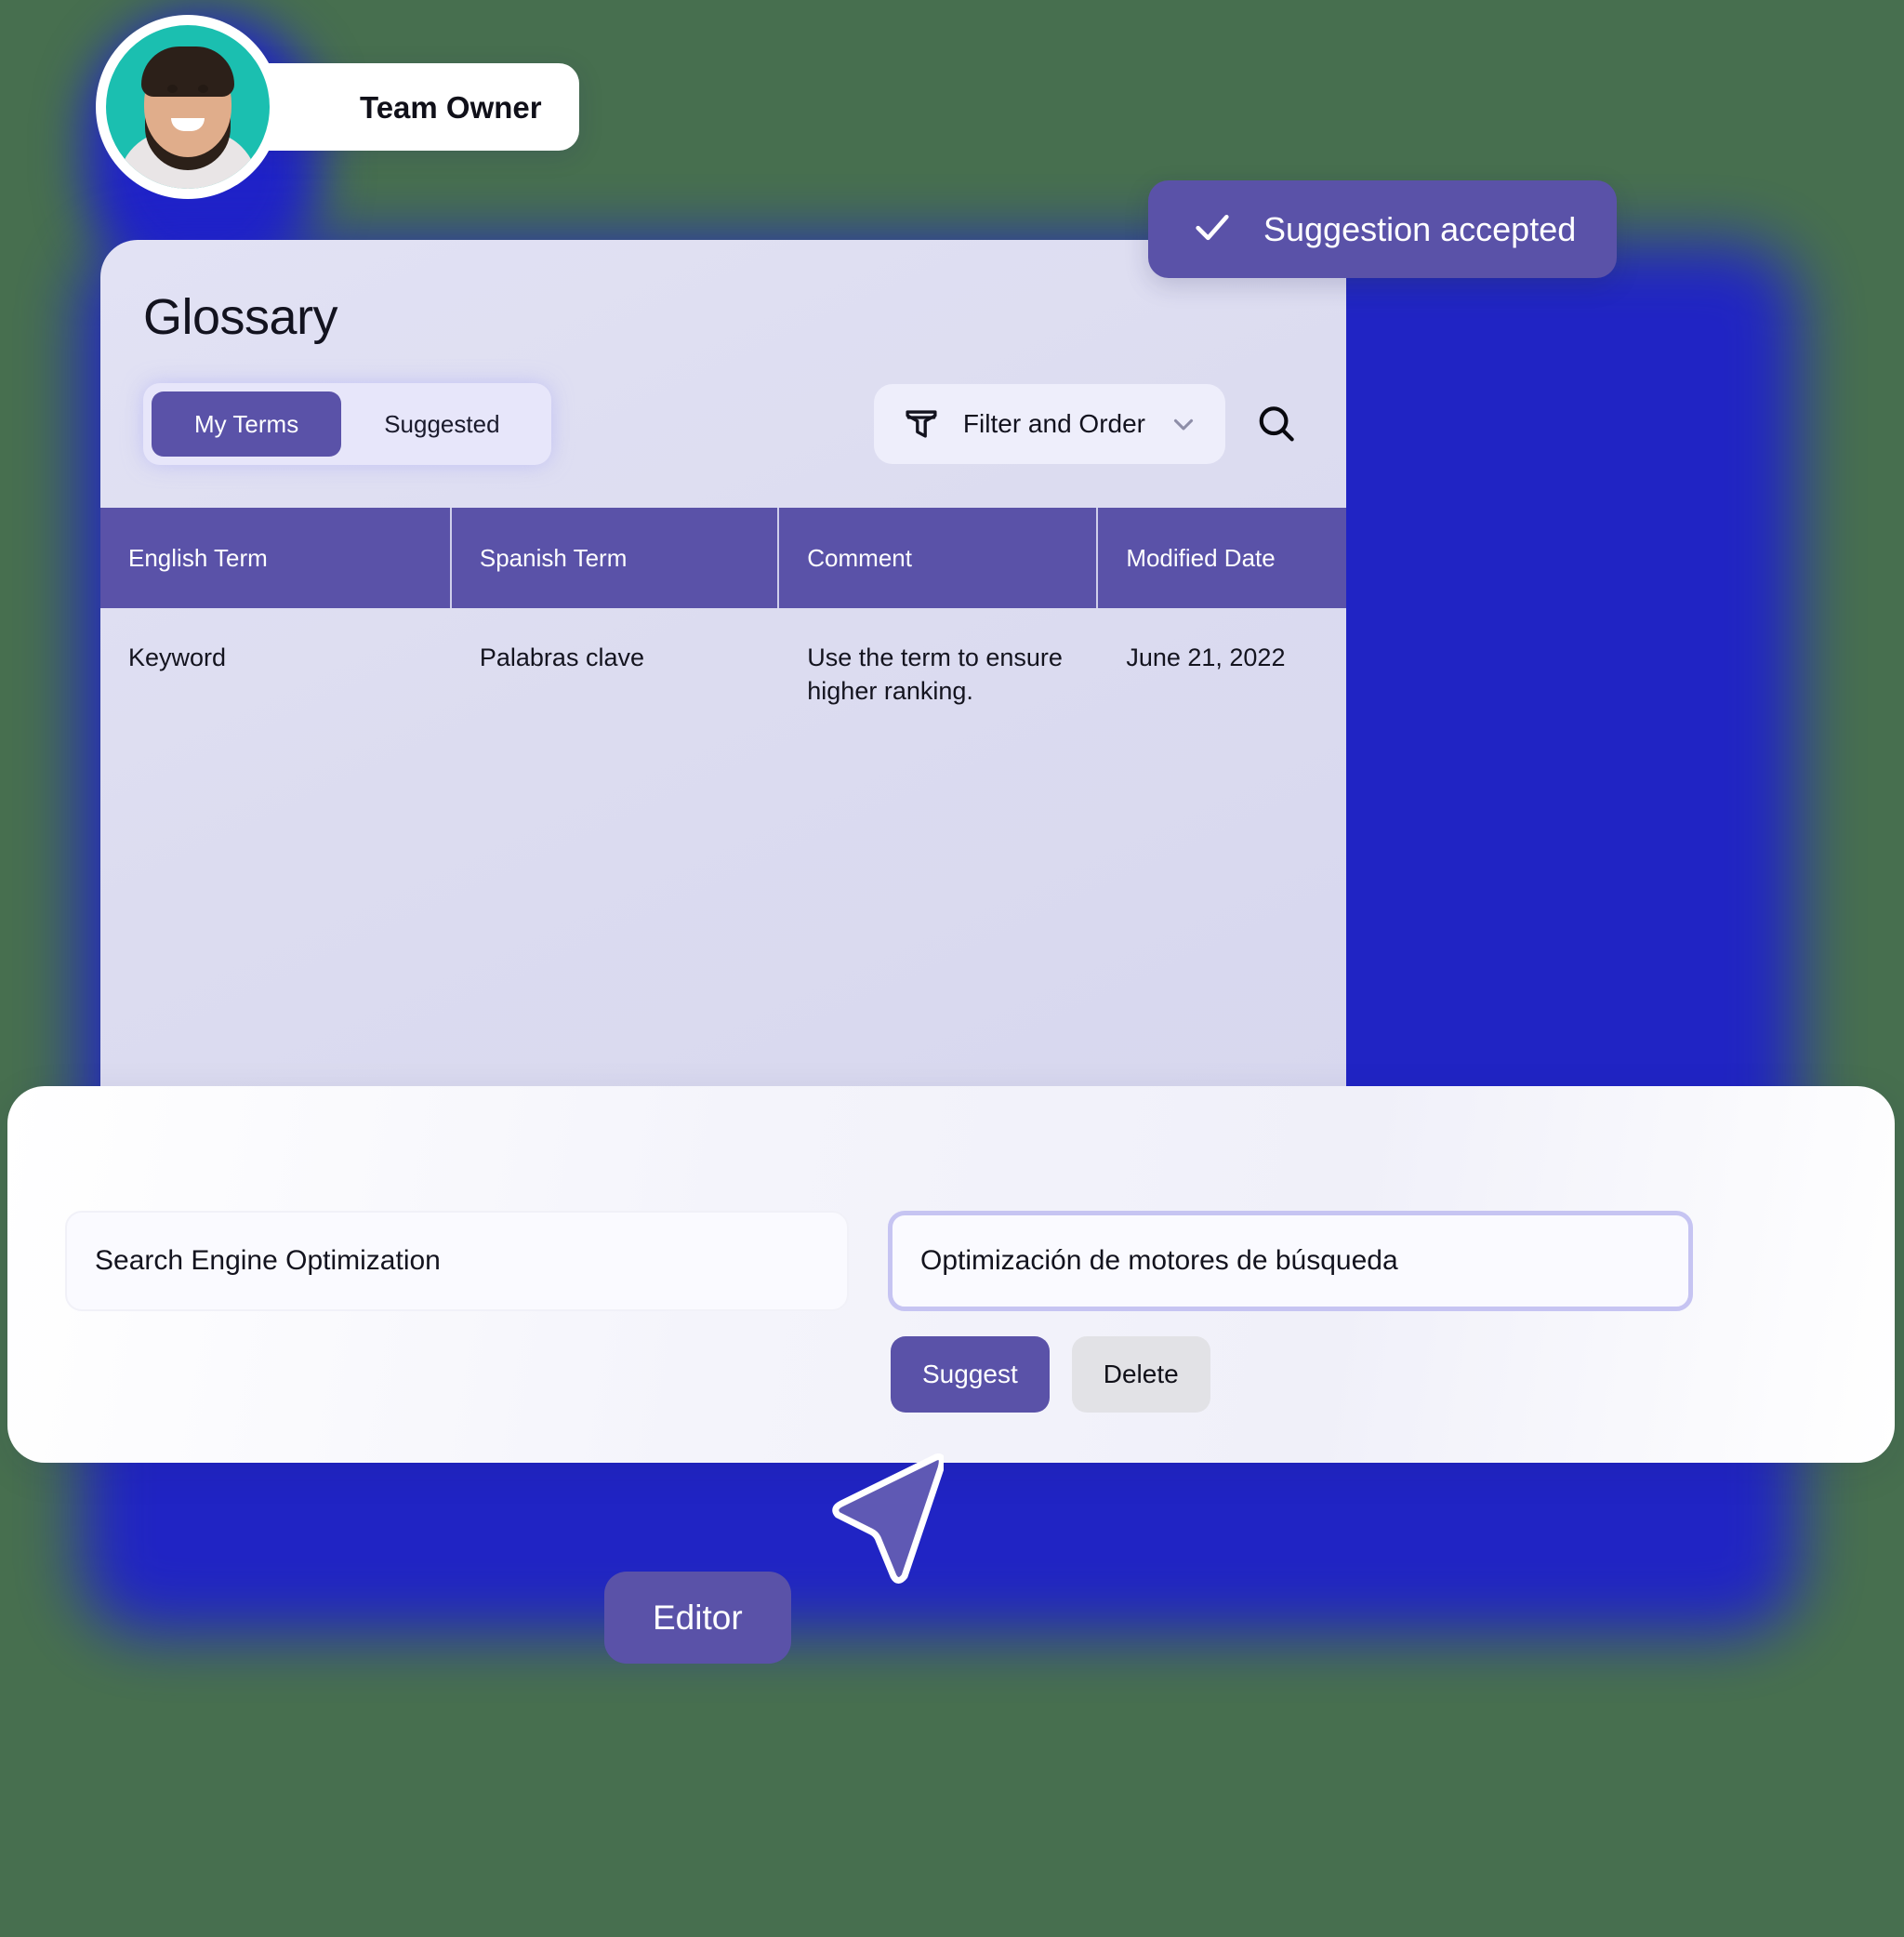 This screenshot has width=1904, height=1937. I want to click on filter-and-order-button: Filter and Order, so click(1049, 424).